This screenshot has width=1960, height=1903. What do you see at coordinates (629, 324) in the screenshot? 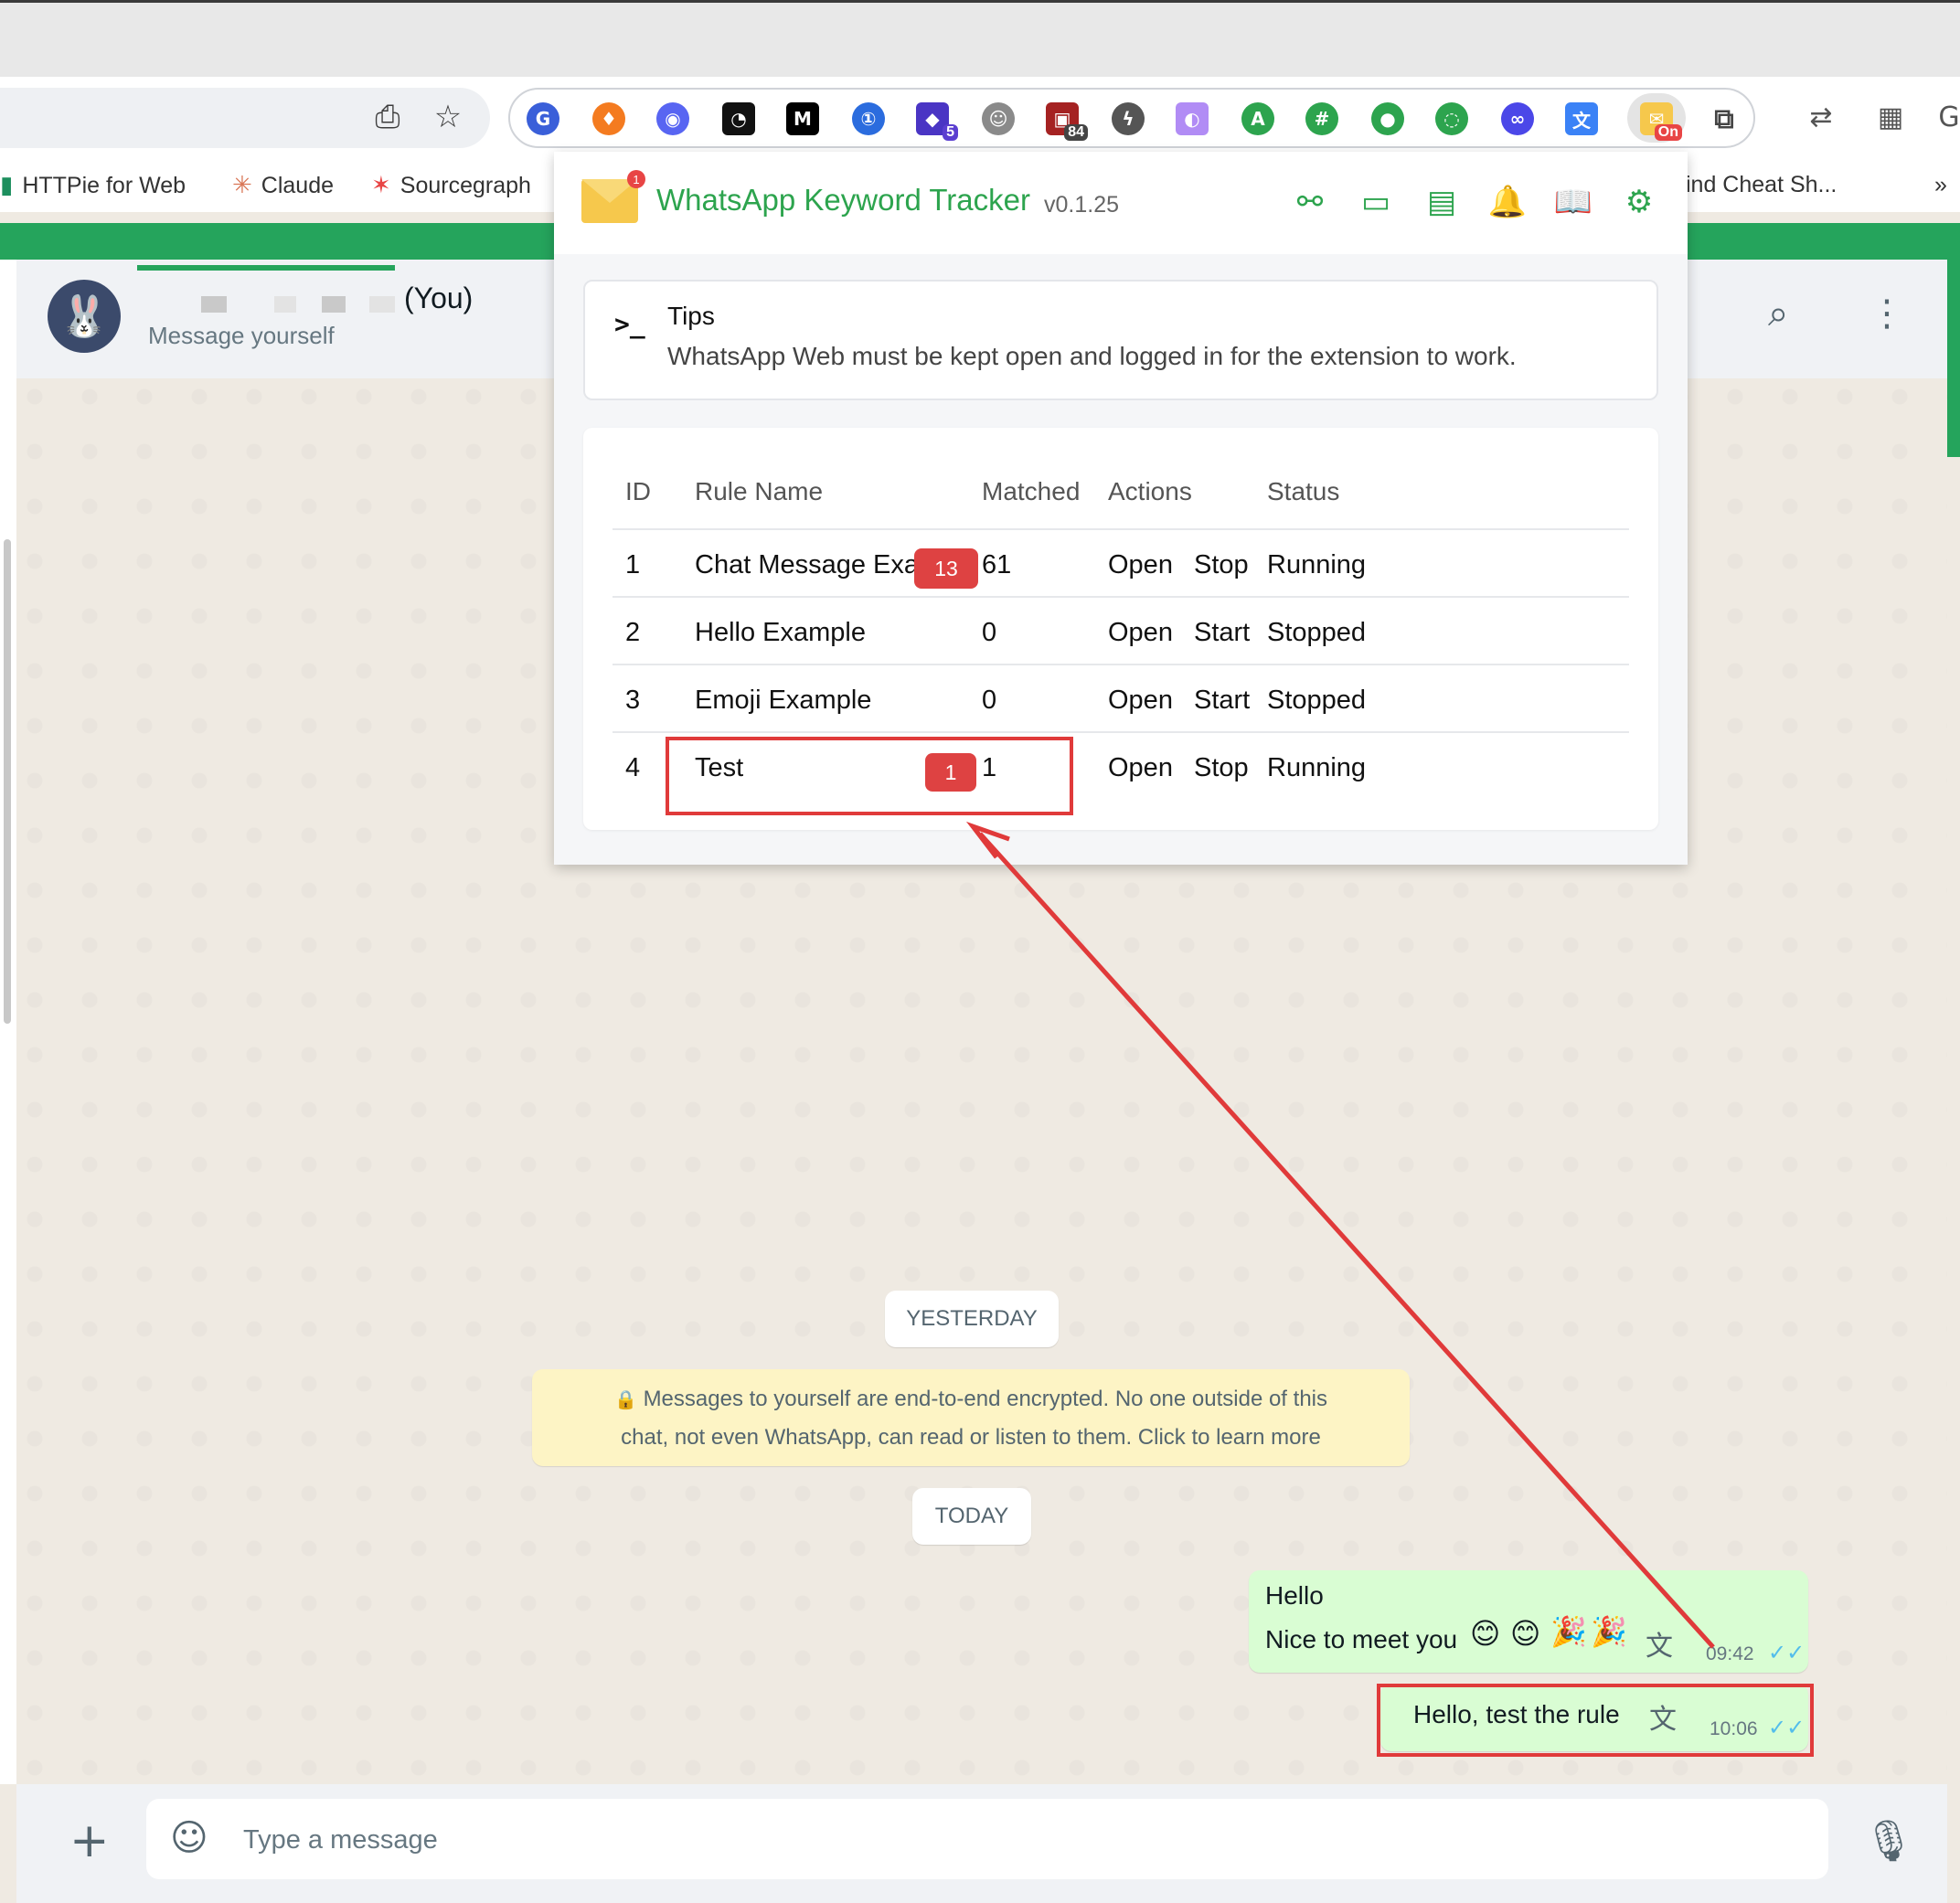
I see `terminal-prompt-icon: >_` at bounding box center [629, 324].